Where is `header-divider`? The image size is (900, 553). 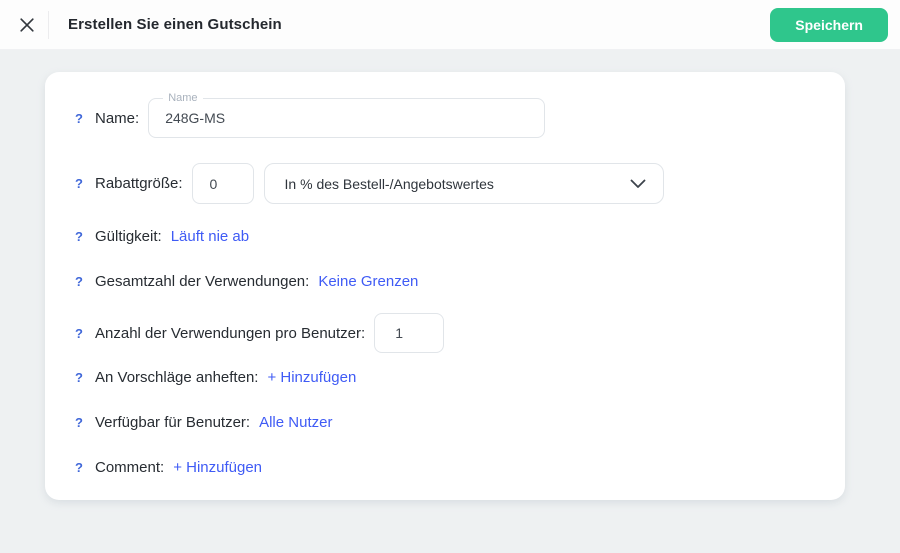 header-divider is located at coordinates (48, 24).